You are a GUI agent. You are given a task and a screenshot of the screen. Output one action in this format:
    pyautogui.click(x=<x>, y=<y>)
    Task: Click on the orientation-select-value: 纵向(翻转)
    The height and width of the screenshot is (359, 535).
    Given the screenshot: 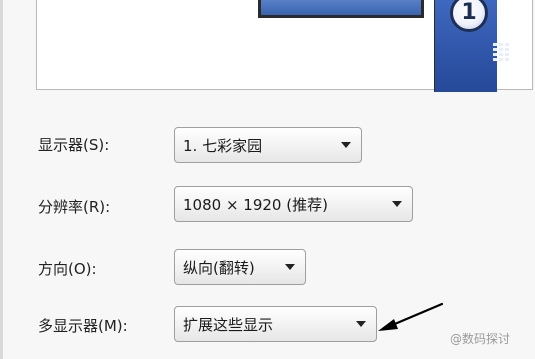 What is the action you would take?
    pyautogui.click(x=219, y=267)
    